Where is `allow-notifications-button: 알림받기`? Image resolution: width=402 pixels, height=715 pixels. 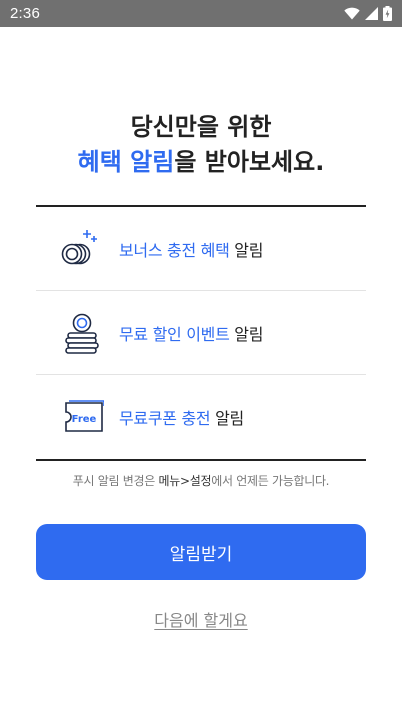
allow-notifications-button: 알림받기 is located at coordinates (201, 552).